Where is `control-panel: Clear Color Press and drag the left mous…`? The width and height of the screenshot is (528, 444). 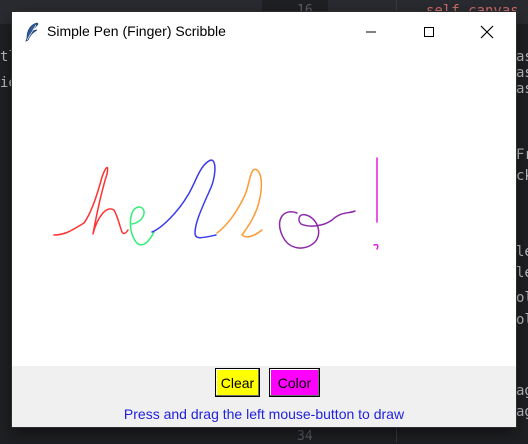
control-panel: Clear Color Press and drag the left mous… is located at coordinates (264, 396).